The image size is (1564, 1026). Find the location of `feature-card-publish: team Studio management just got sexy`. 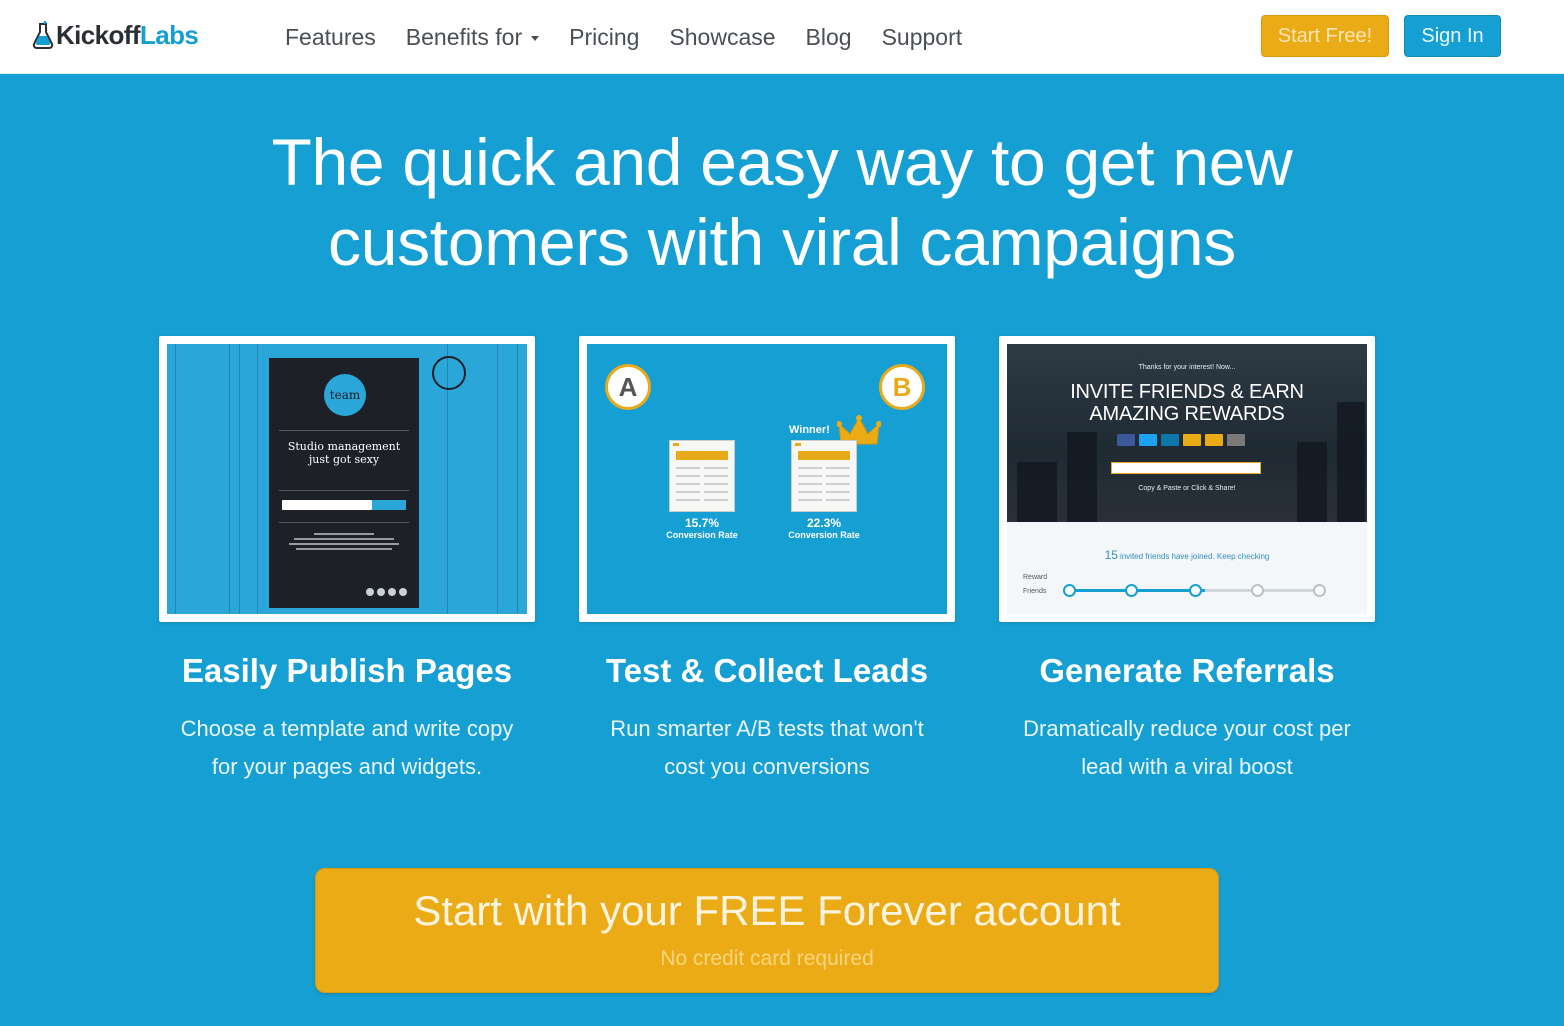

feature-card-publish: team Studio management just got sexy is located at coordinates (347, 479).